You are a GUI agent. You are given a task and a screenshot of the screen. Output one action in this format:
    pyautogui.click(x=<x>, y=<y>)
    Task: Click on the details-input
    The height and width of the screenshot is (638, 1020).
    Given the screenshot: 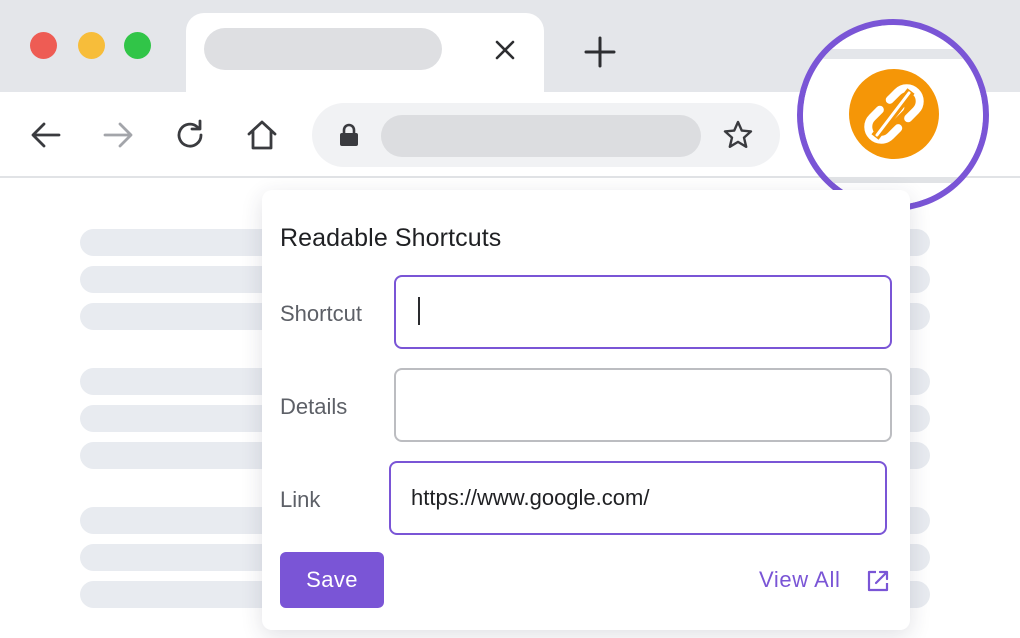 What is the action you would take?
    pyautogui.click(x=643, y=405)
    